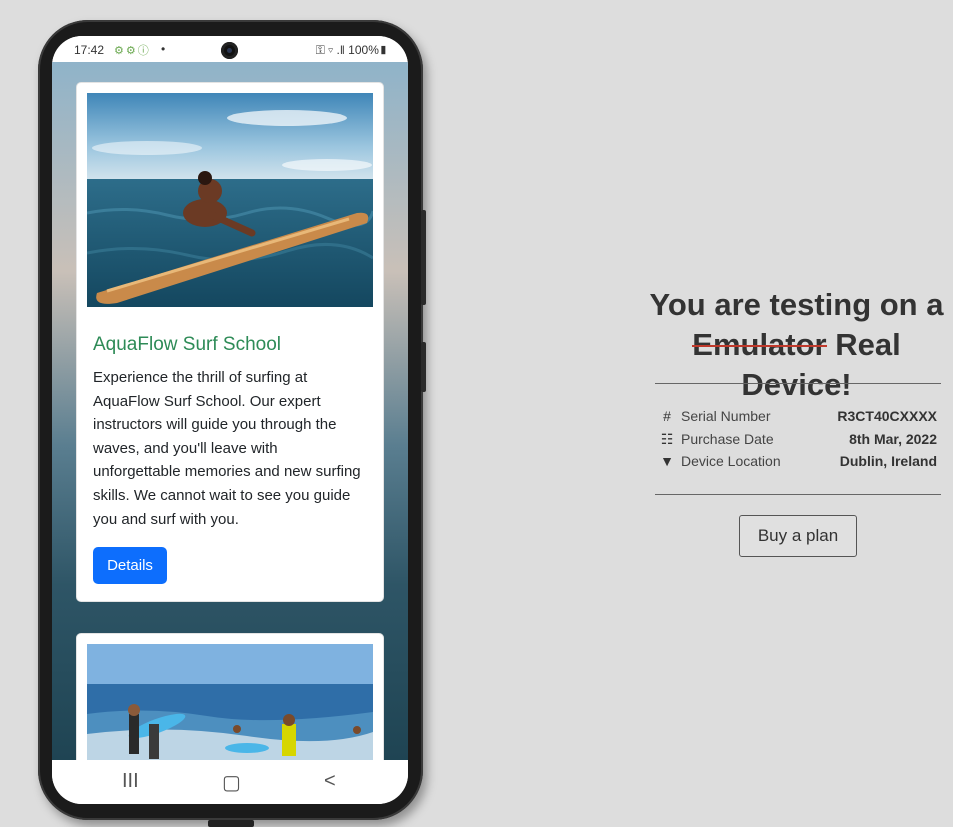 The height and width of the screenshot is (827, 953). I want to click on calendar-icon: ☷, so click(667, 439).